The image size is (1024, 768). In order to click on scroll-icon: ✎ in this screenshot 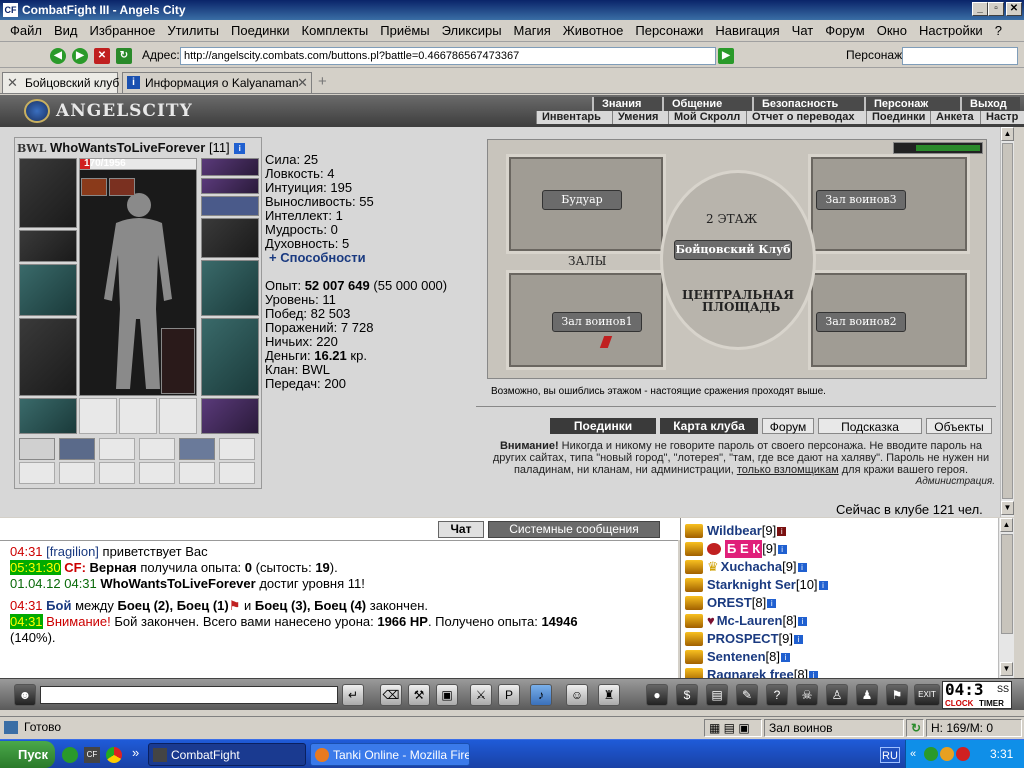, I will do `click(747, 695)`.